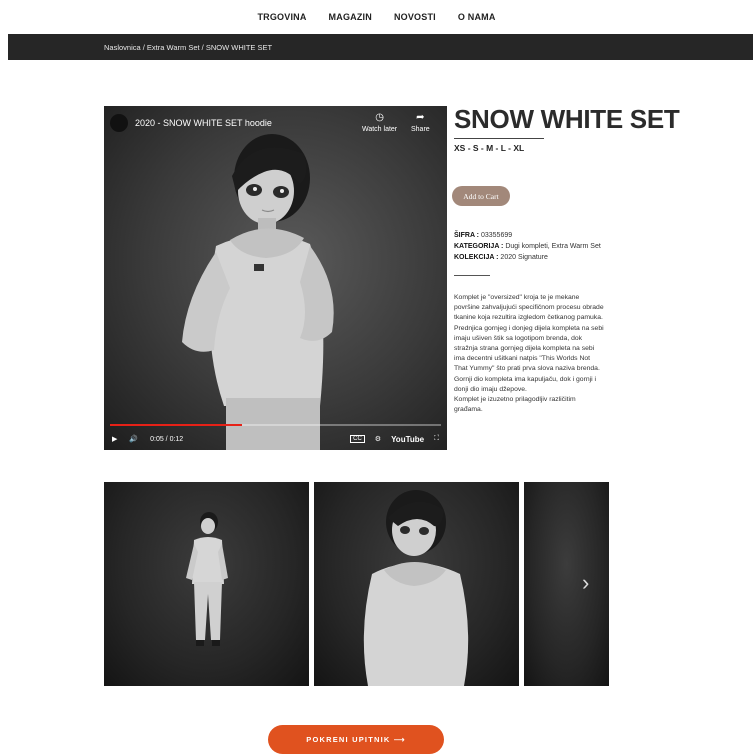 The width and height of the screenshot is (753, 754). I want to click on video-title: 2020 - SNOW WHITE SET hoodie, so click(203, 123).